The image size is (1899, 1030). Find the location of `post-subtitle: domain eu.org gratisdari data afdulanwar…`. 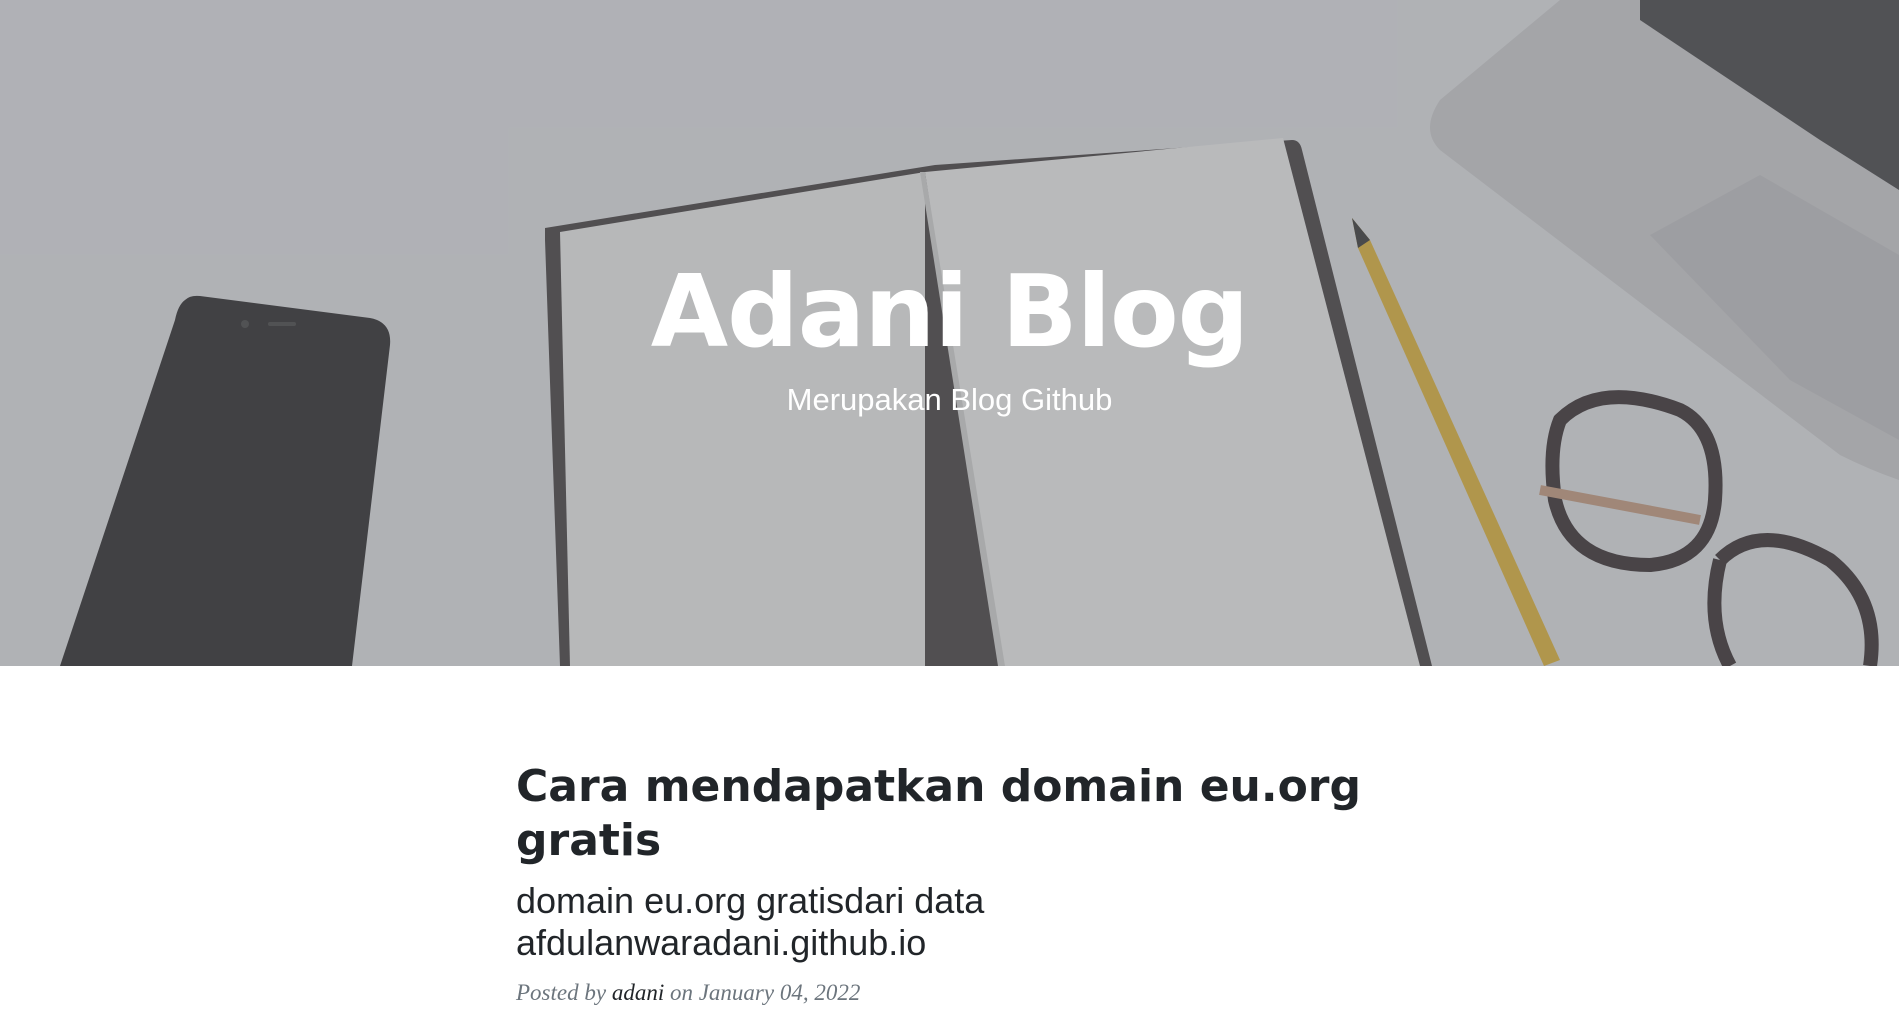

post-subtitle: domain eu.org gratisdari data afdulanwar… is located at coordinates (956, 922).